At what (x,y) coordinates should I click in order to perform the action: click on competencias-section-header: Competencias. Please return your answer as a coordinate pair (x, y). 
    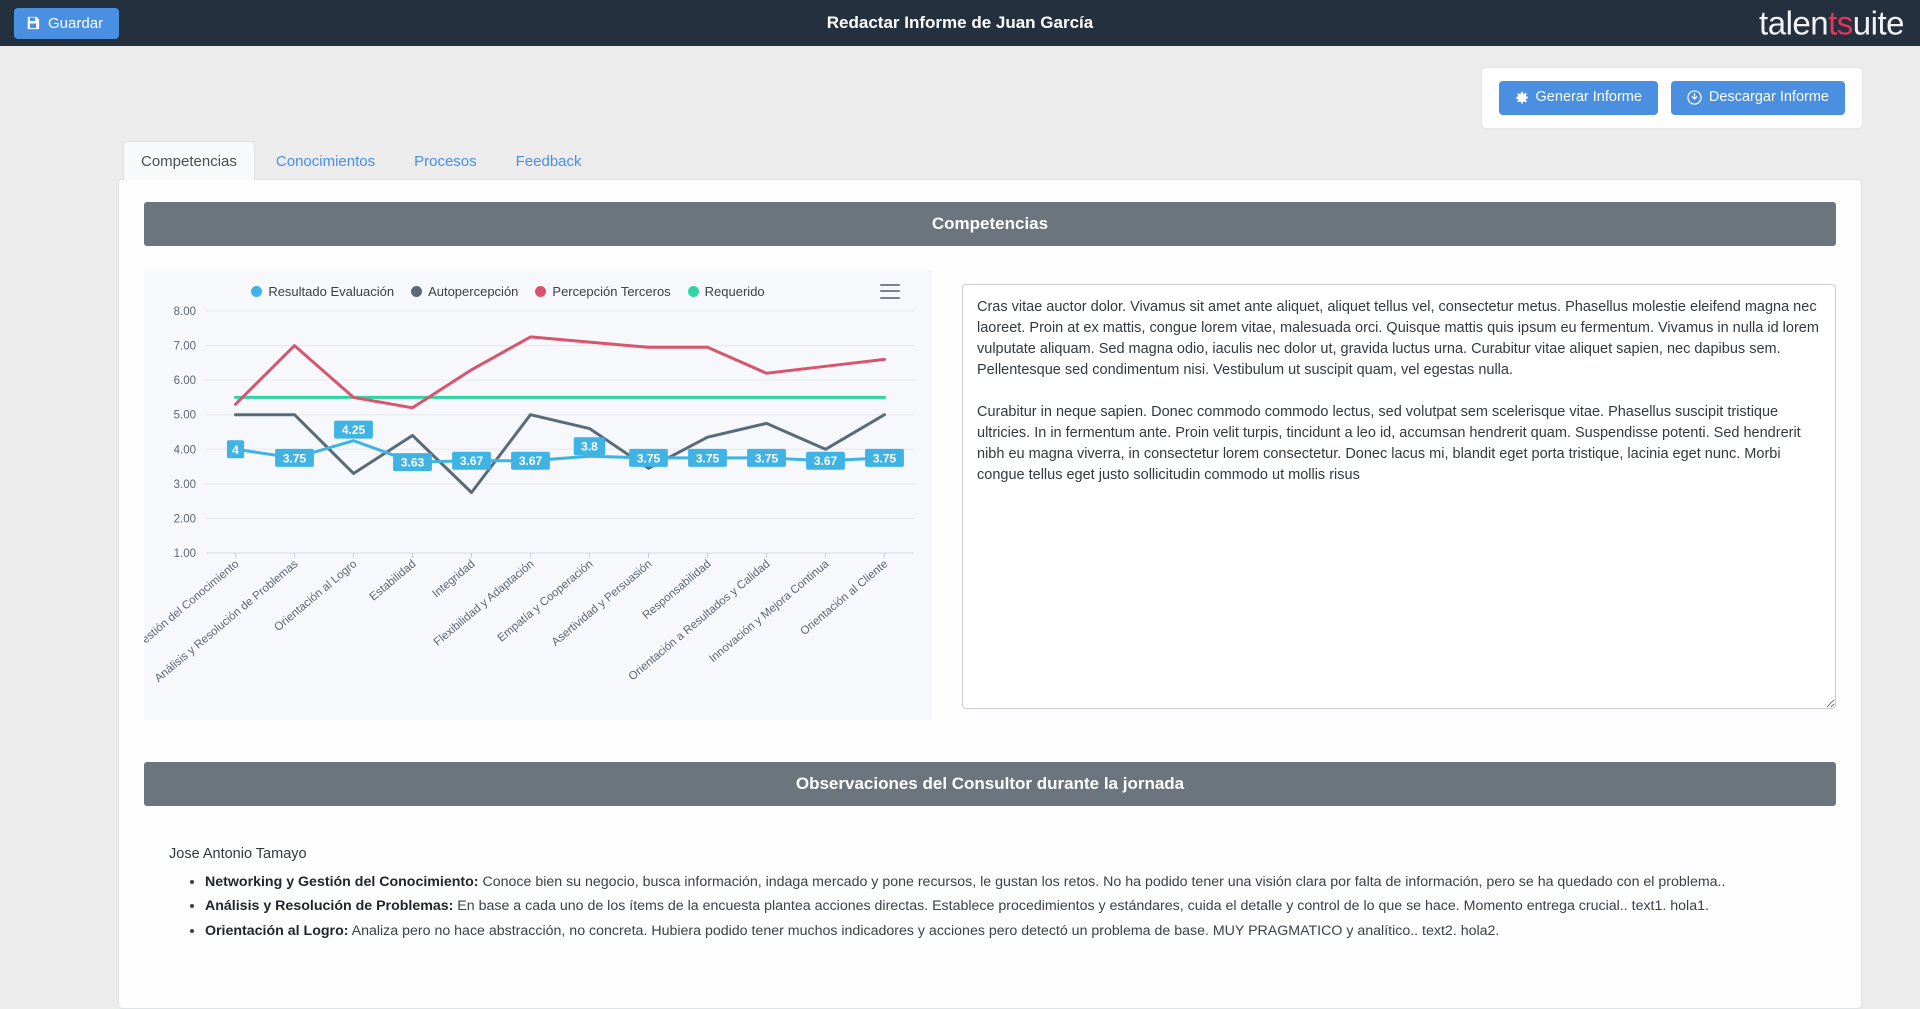
    Looking at the image, I should click on (990, 223).